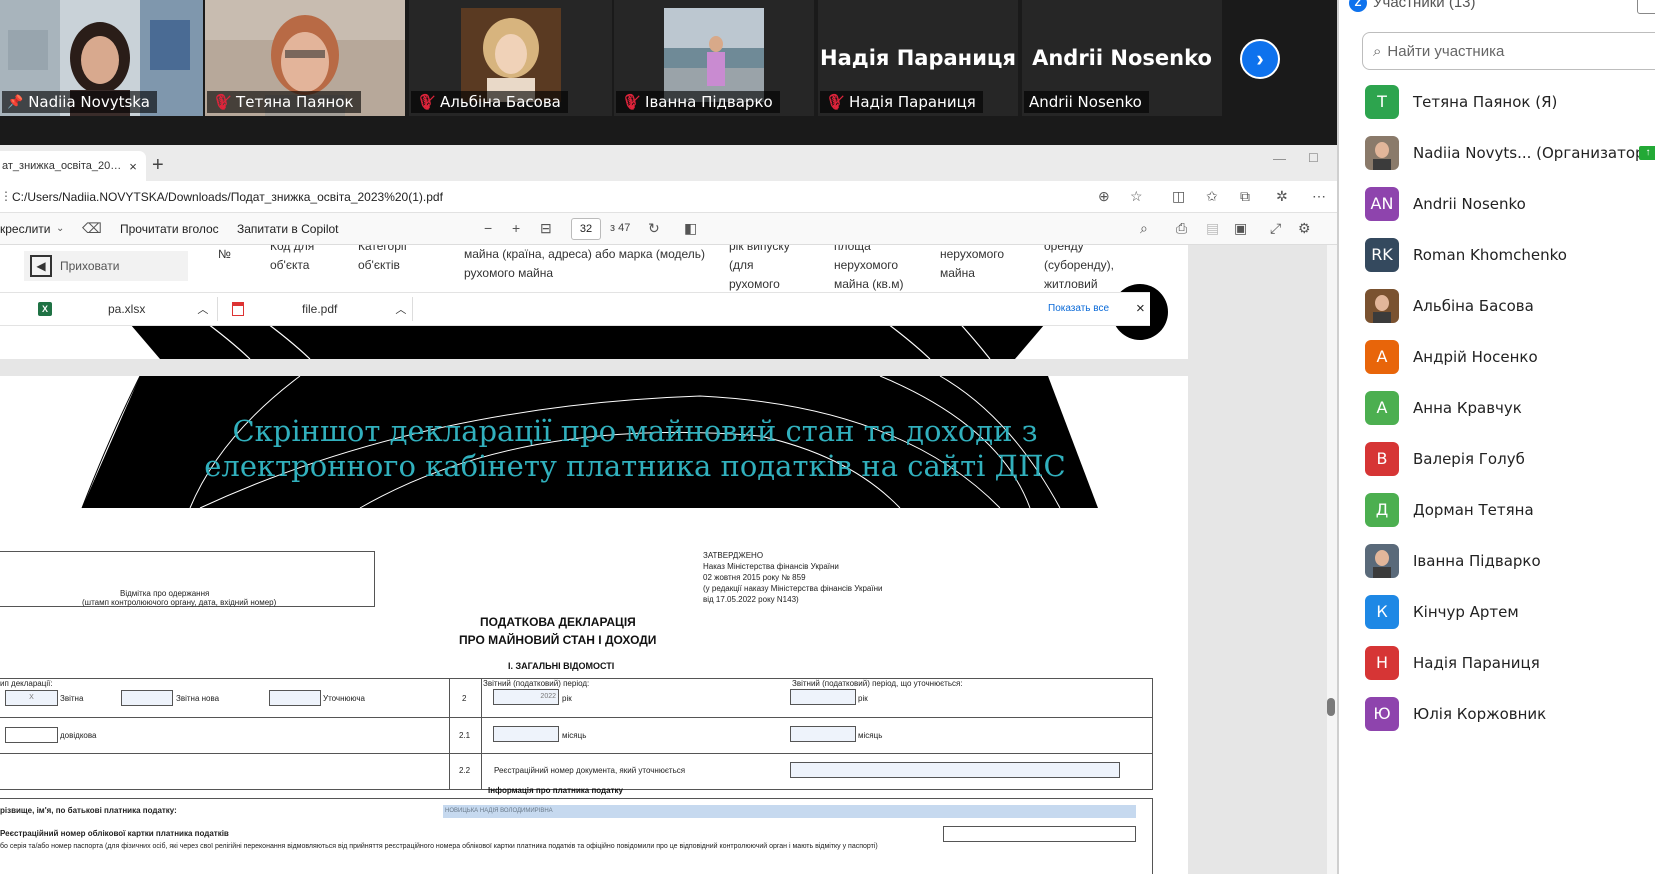 The image size is (1655, 874). What do you see at coordinates (101, 58) in the screenshot?
I see `video-tile-nadiia-novytska: 📌 Nadiia Novytska` at bounding box center [101, 58].